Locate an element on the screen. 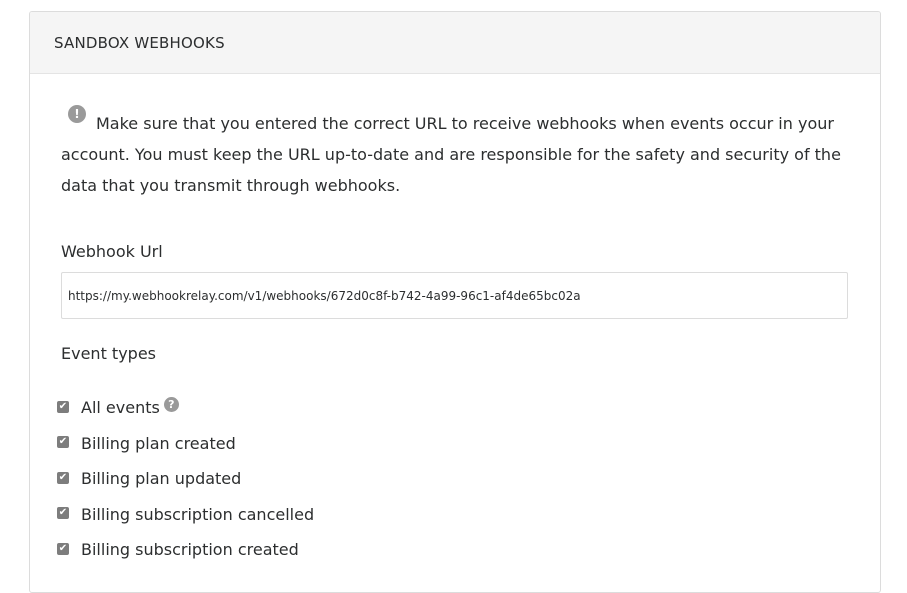 This screenshot has height=593, width=907. event-item-billing-plan-updated: ✔ Billing plan updated is located at coordinates (185, 479).